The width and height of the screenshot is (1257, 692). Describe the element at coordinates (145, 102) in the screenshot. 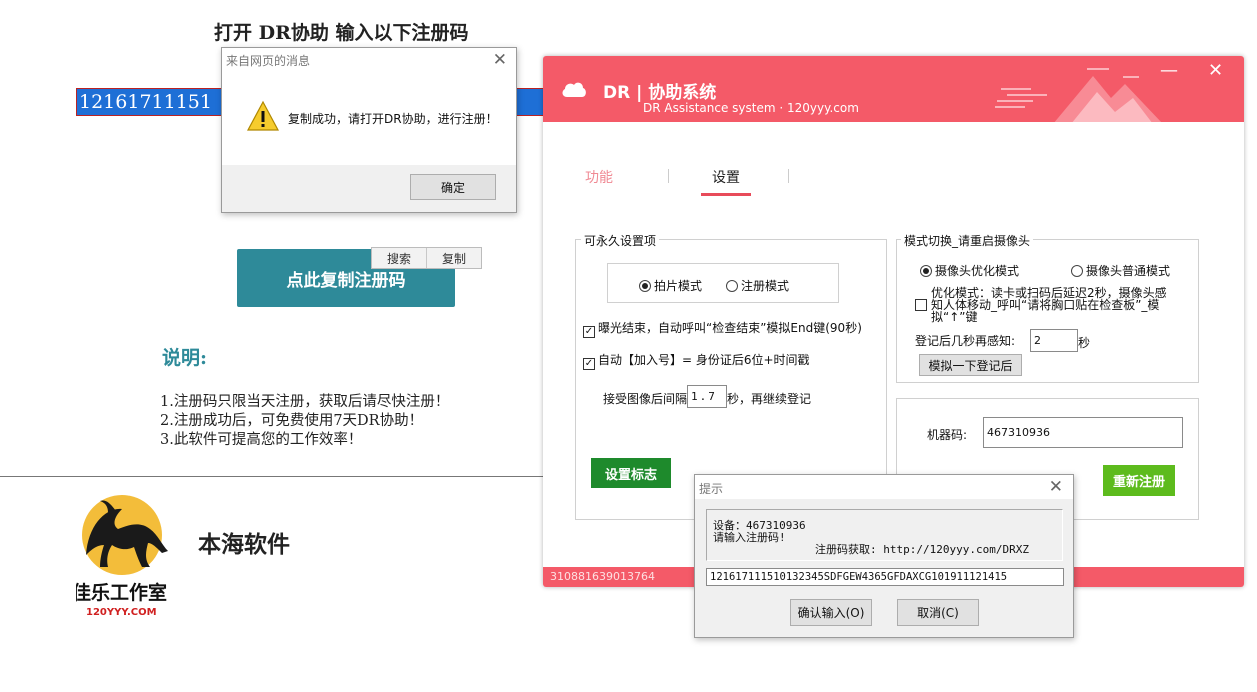

I see `reg-code-value: 12161711151` at that location.